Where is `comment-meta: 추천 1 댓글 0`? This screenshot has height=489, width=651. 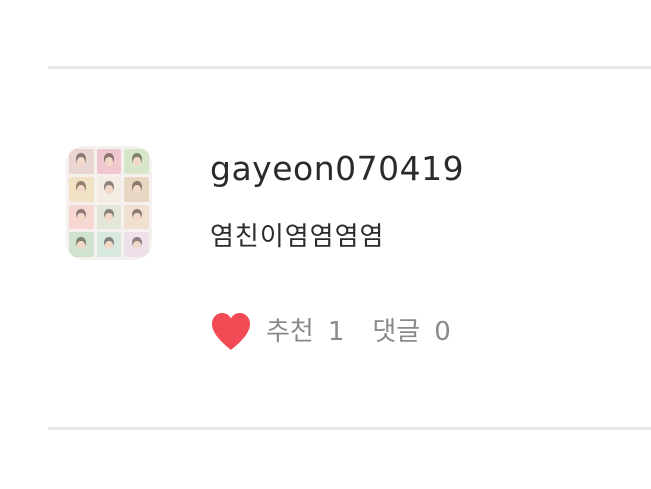 comment-meta: 추천 1 댓글 0 is located at coordinates (329, 332).